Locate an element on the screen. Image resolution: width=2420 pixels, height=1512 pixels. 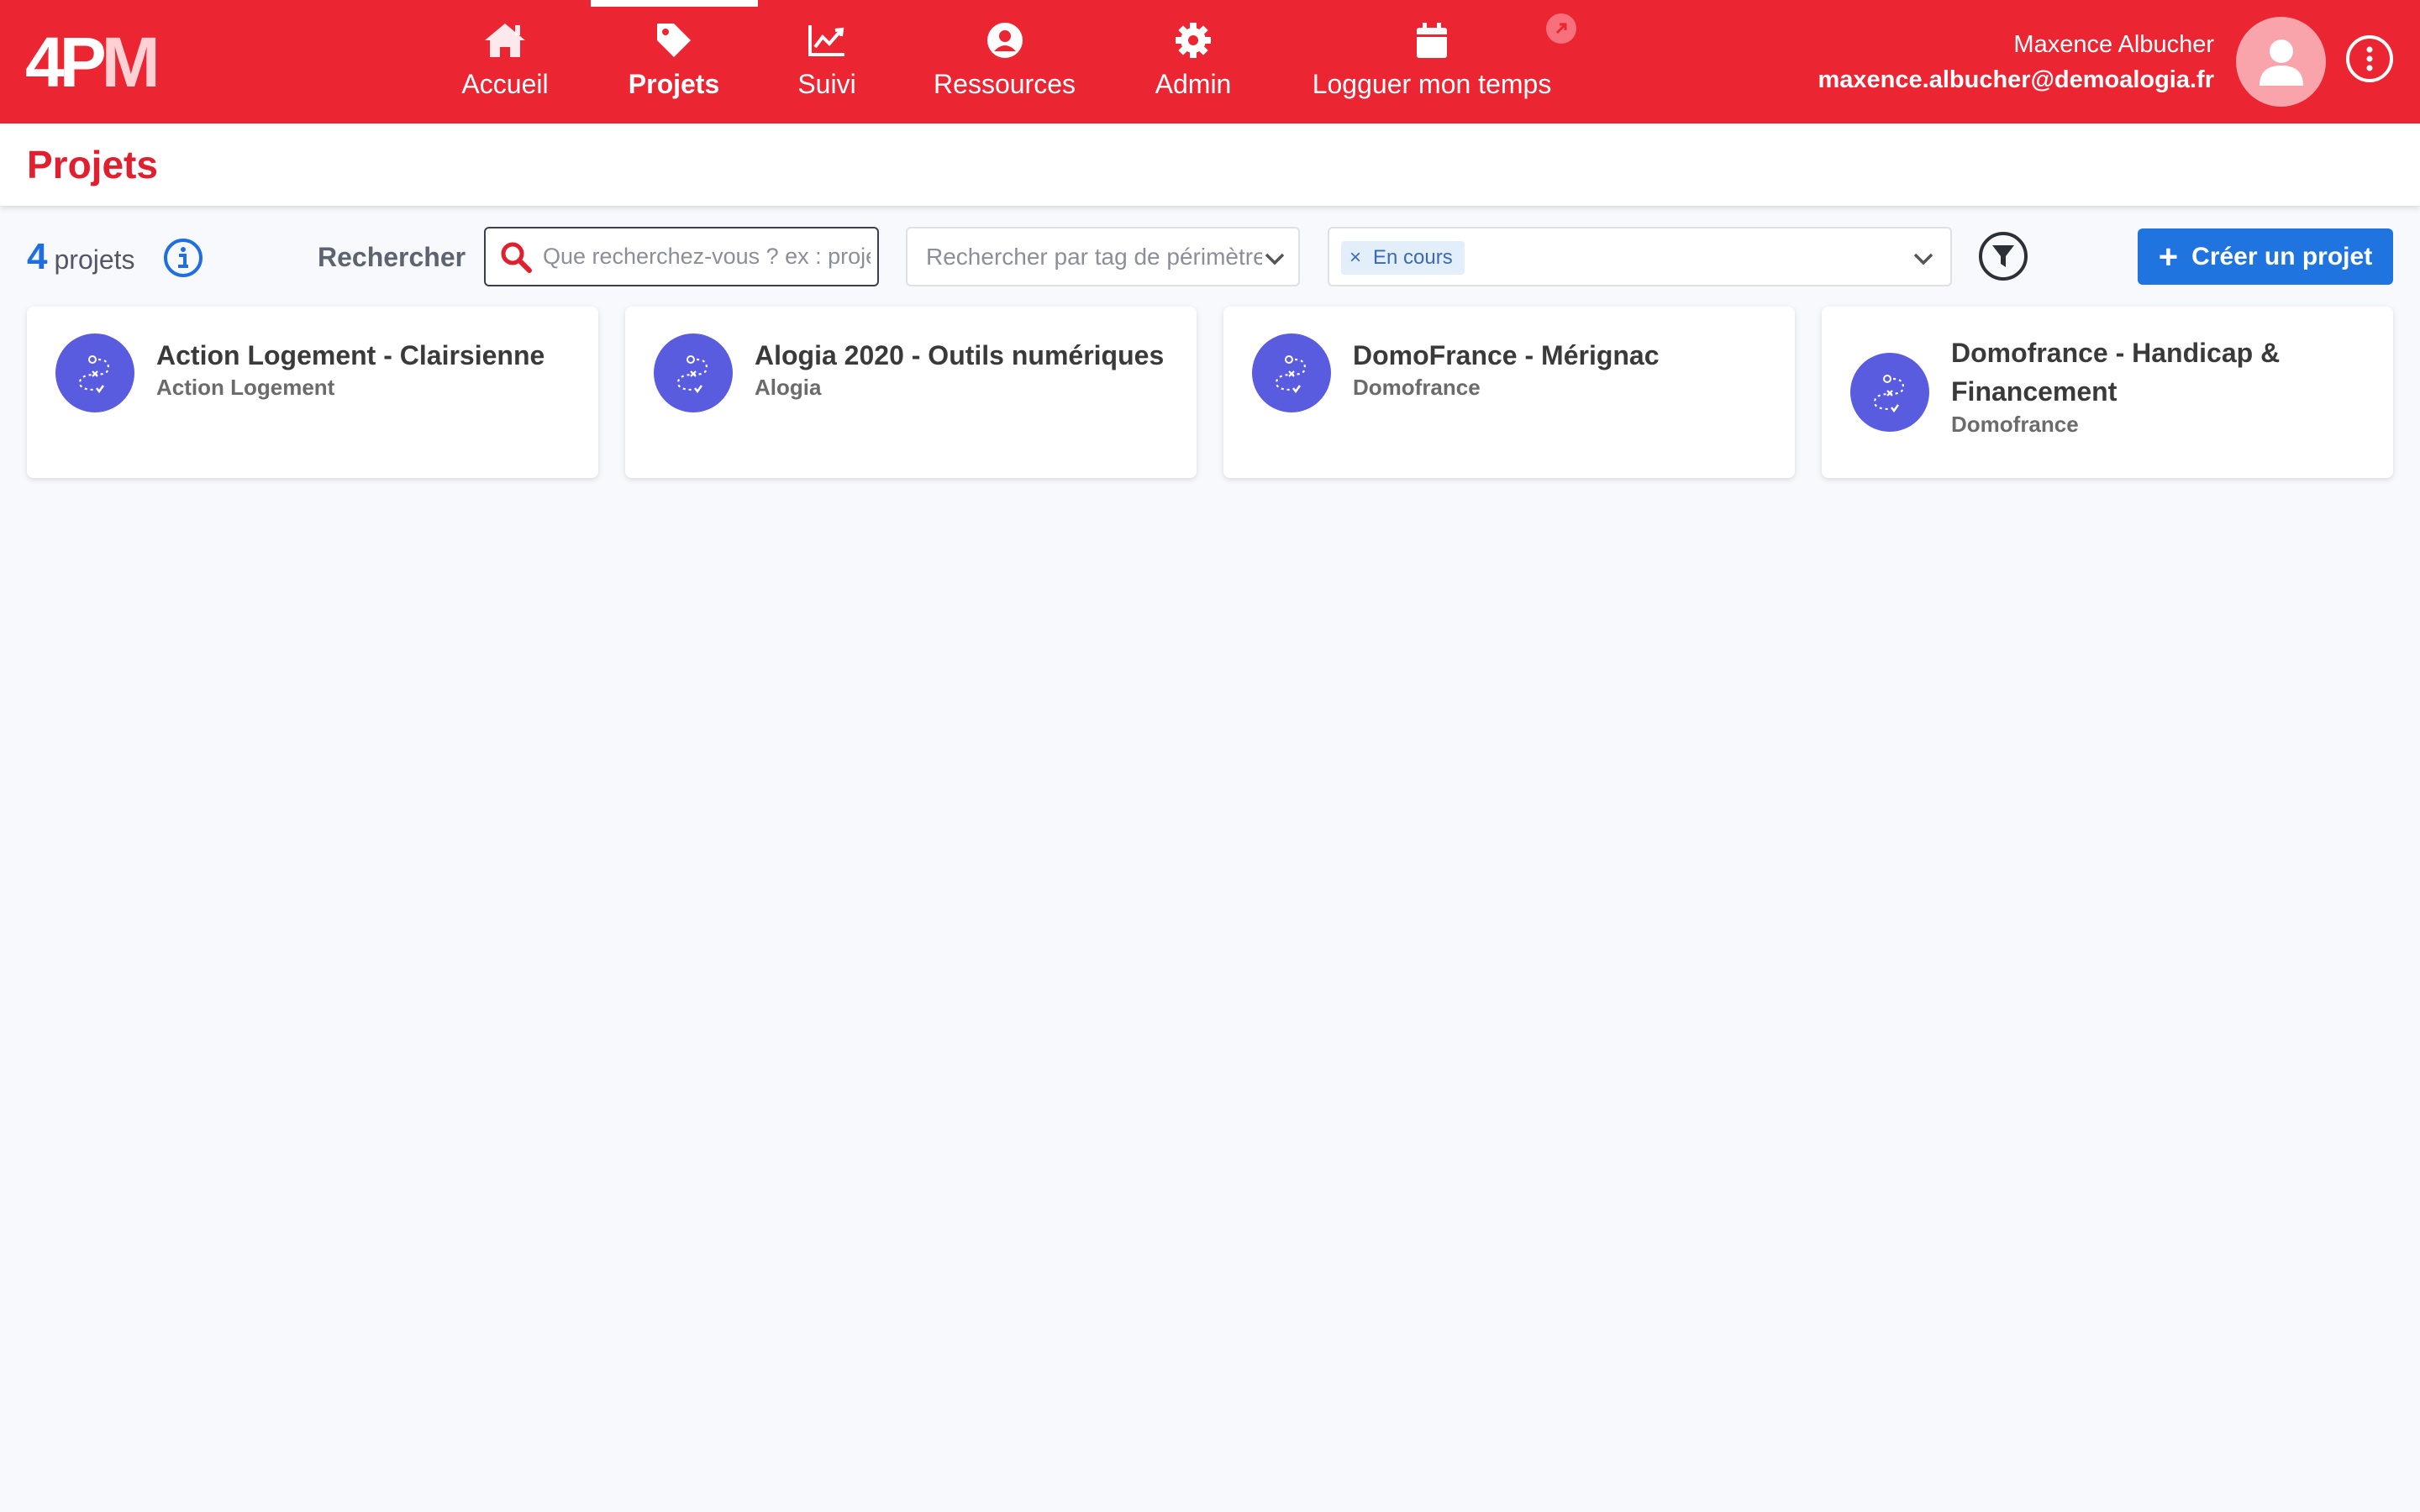
project-name: Domofrance - Handicap & Financement is located at coordinates (2116, 372).